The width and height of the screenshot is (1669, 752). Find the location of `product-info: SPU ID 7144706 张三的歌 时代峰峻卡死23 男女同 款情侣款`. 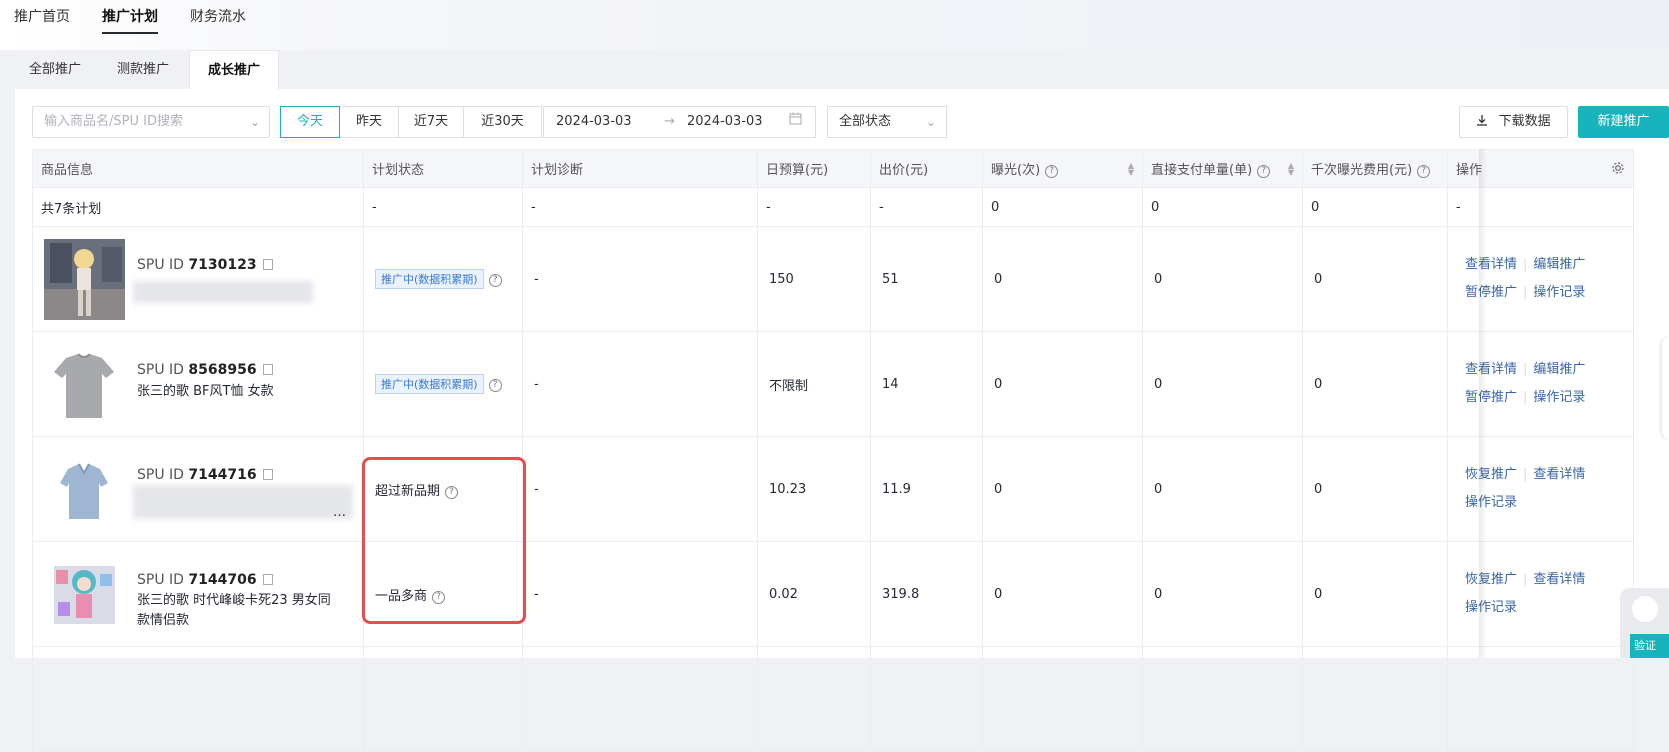

product-info: SPU ID 7144706 张三的歌 时代峰峻卡死23 男女同 款情侣款 is located at coordinates (198, 594).